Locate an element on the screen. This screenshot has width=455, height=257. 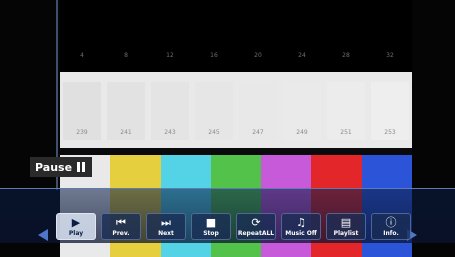
playlist-button: ▤ Playlist is located at coordinates (346, 226).